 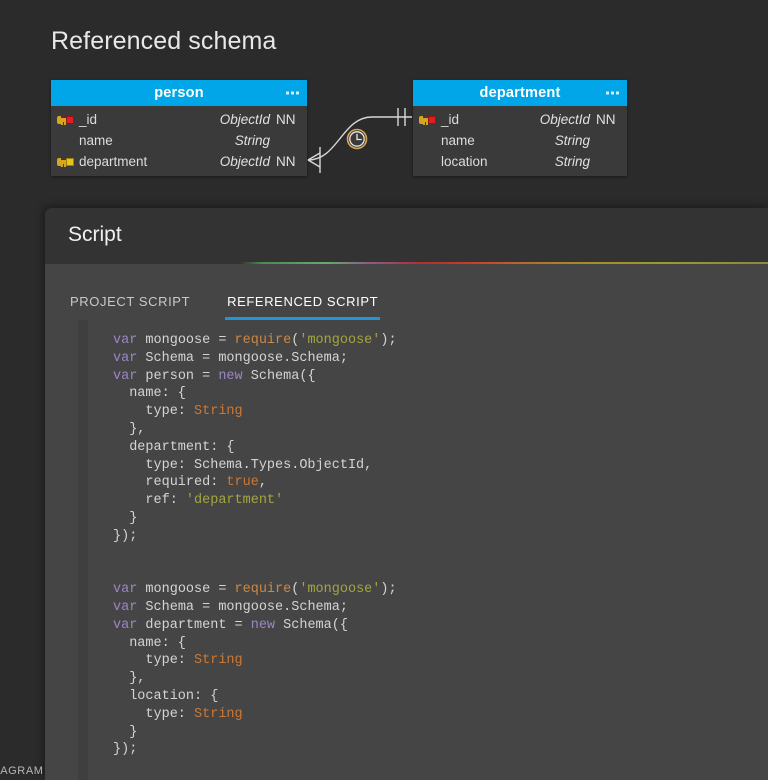 I want to click on code-line: type: String, so click(x=255, y=412).